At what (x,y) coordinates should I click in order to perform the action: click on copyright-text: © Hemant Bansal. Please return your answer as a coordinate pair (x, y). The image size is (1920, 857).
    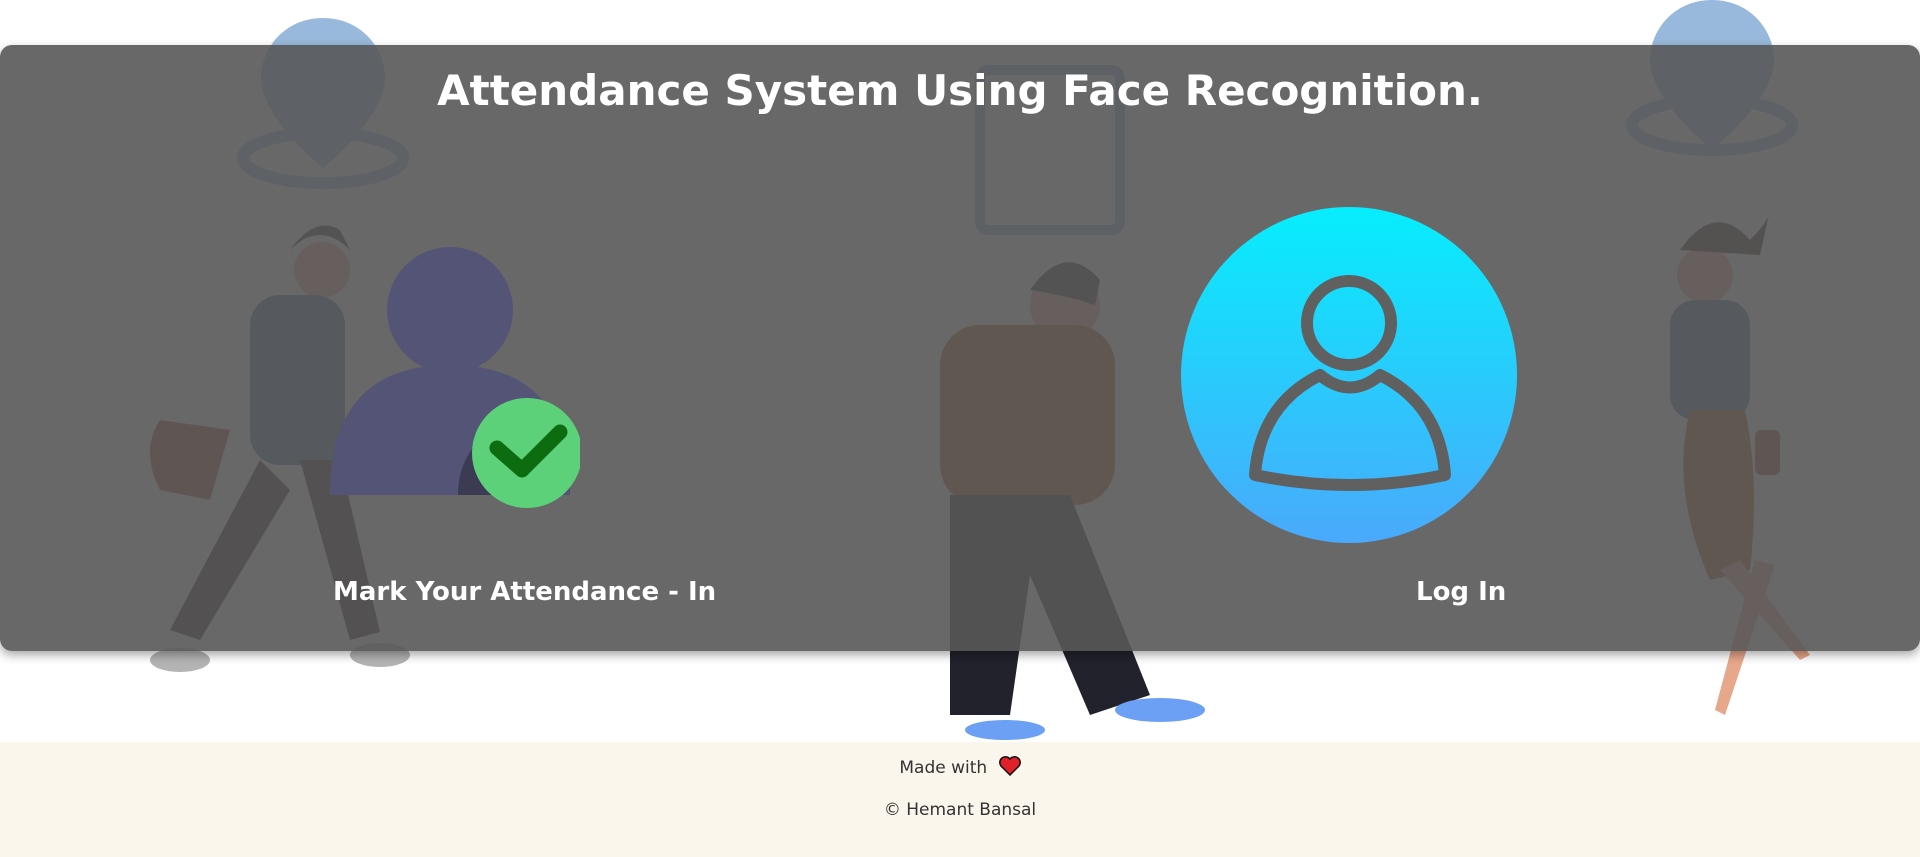
    Looking at the image, I should click on (960, 810).